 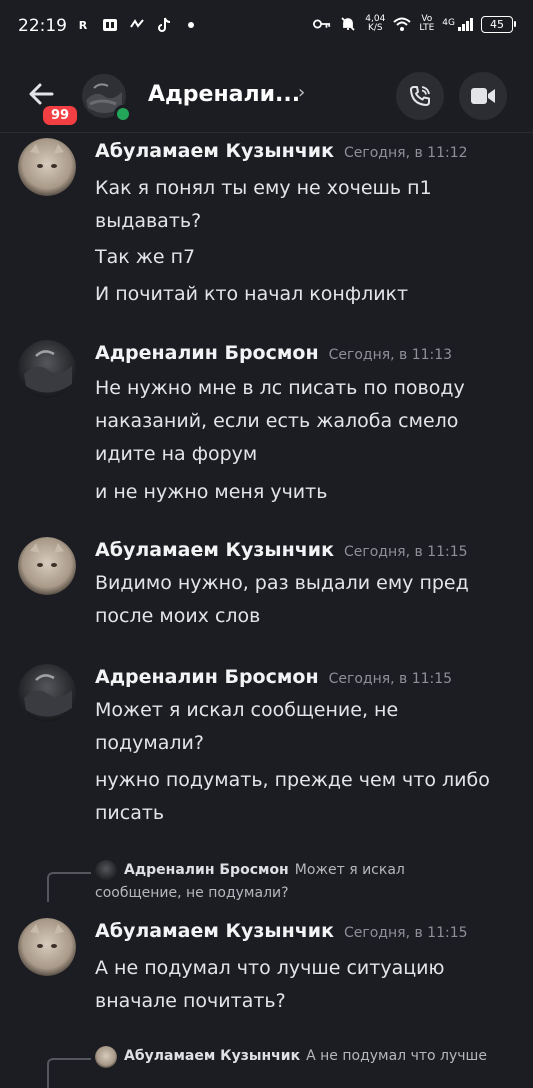 I want to click on phone-icon, so click(x=420, y=96).